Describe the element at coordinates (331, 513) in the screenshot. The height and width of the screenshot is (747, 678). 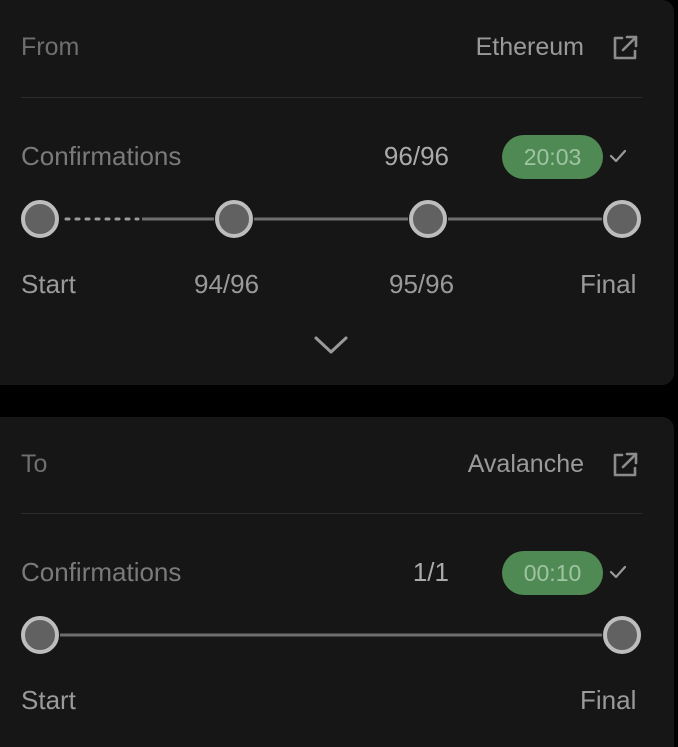
I see `to-divider` at that location.